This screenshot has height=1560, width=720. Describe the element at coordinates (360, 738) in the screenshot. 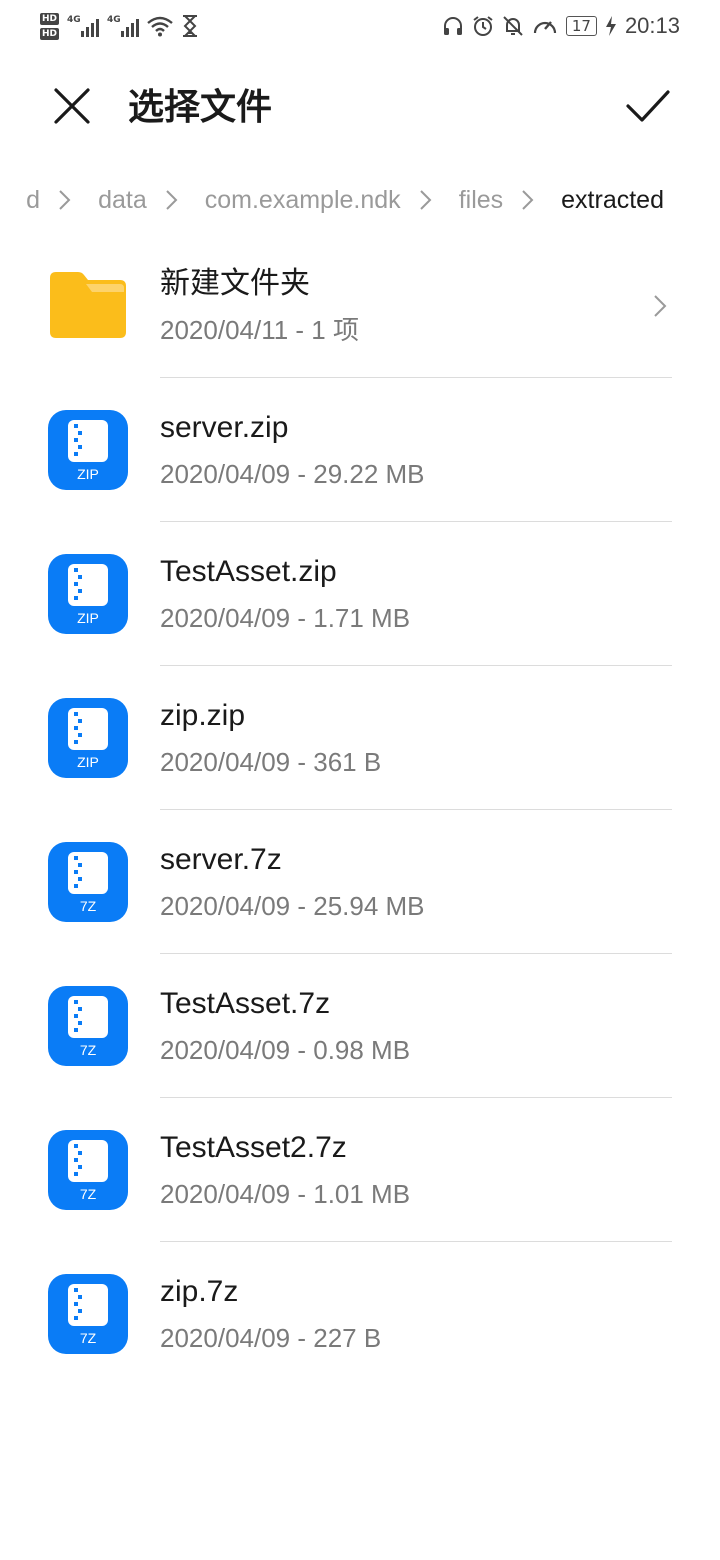

I see `list-item-file: ZIP zip.zip 2020/04/09 - 361 B` at that location.